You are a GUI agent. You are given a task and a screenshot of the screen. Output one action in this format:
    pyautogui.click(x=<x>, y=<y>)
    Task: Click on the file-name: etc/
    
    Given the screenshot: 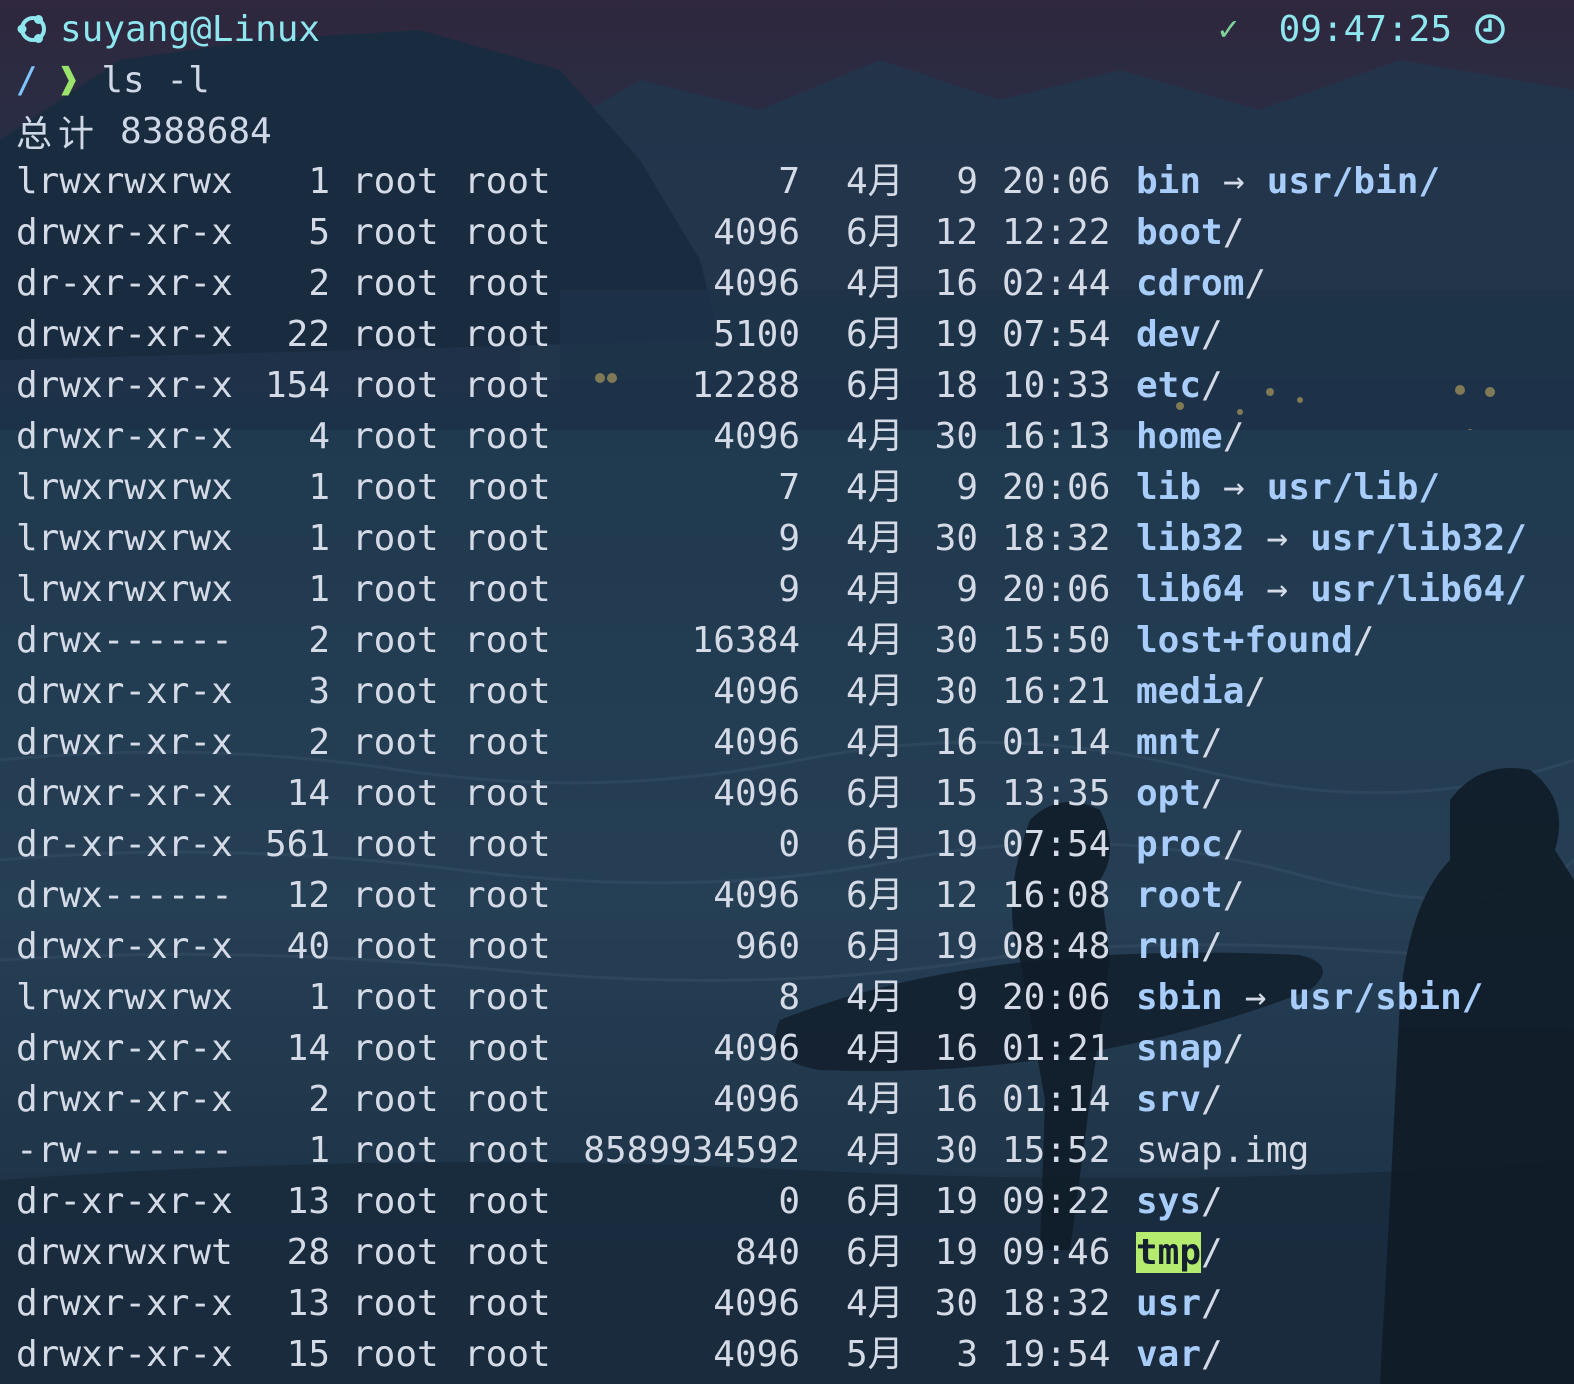 What is the action you would take?
    pyautogui.click(x=1179, y=385)
    